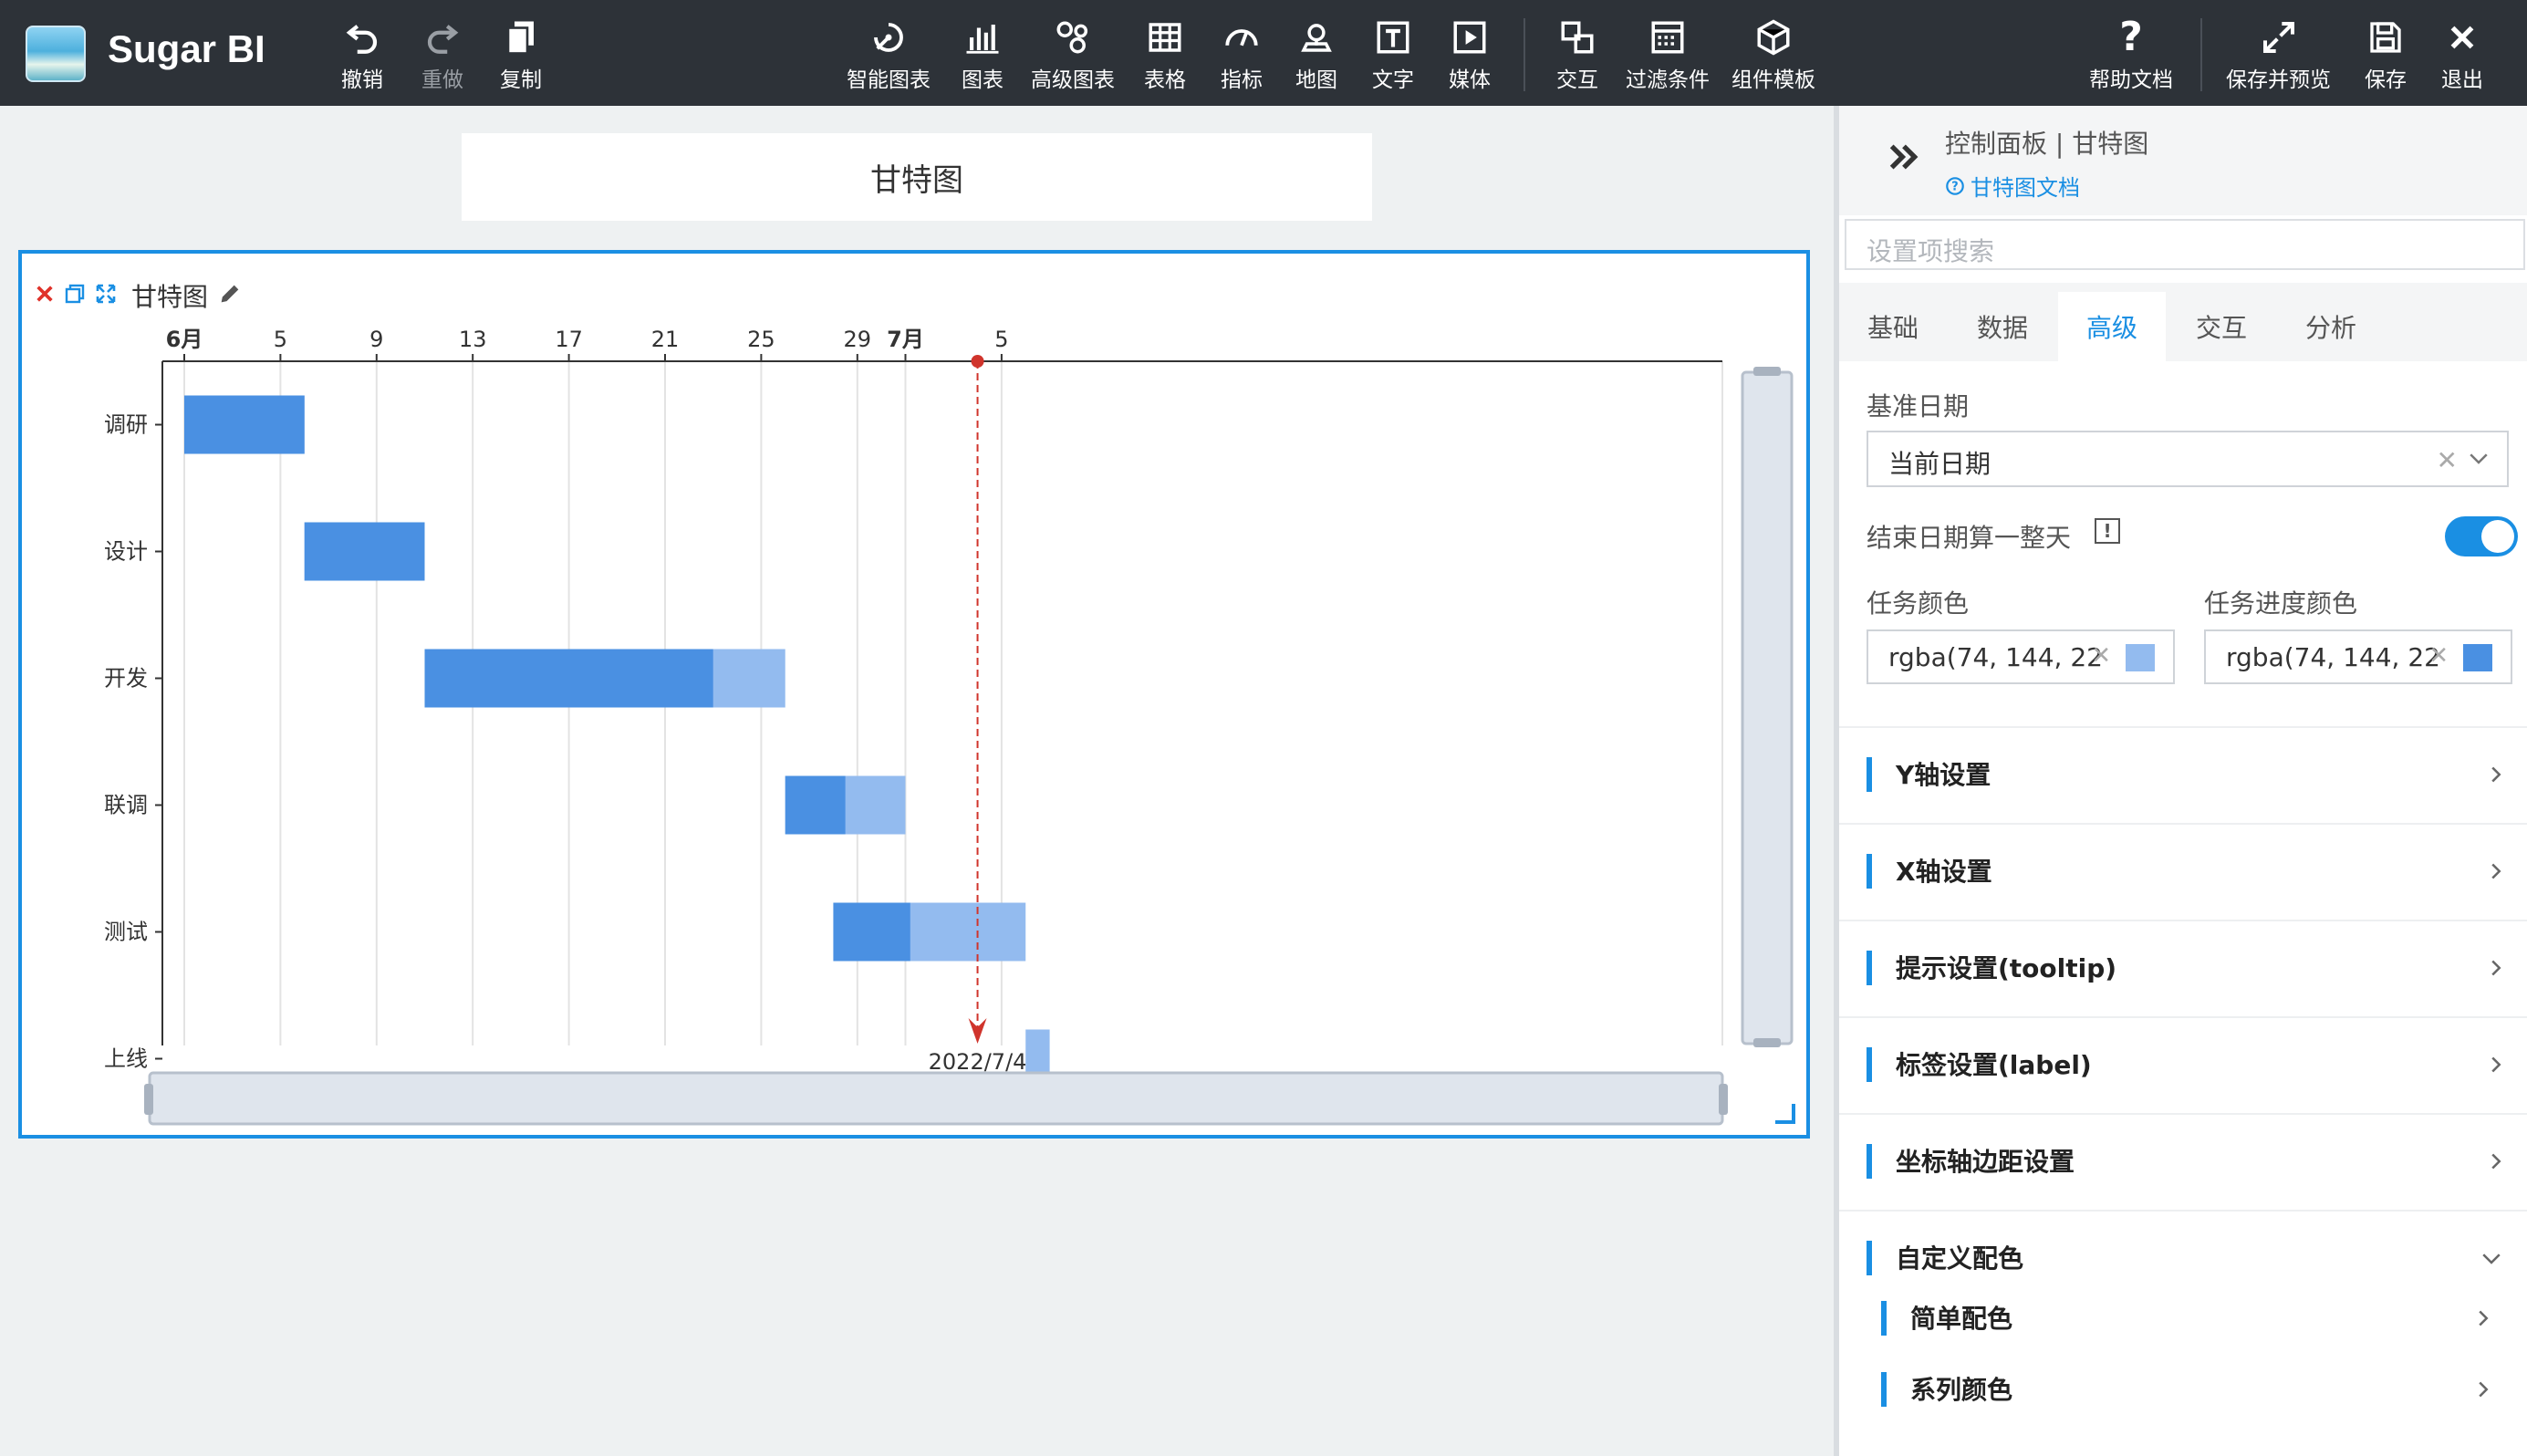 Image resolution: width=2527 pixels, height=1456 pixels. Describe the element at coordinates (2279, 80) in the screenshot. I see `save-preview-label: 保存并预览` at that location.